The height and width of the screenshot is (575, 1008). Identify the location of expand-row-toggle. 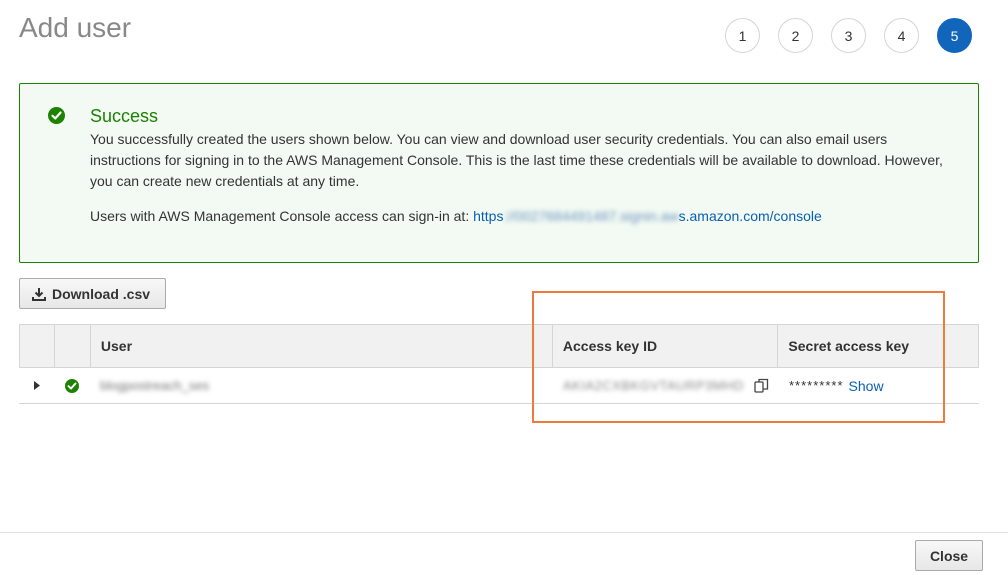
(36, 385).